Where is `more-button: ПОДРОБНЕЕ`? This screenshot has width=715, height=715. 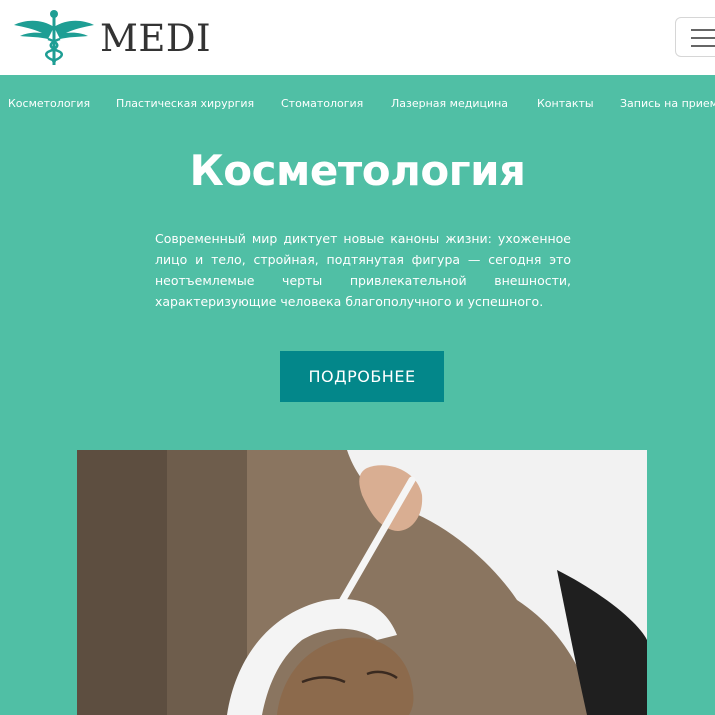
more-button: ПОДРОБНЕЕ is located at coordinates (362, 376).